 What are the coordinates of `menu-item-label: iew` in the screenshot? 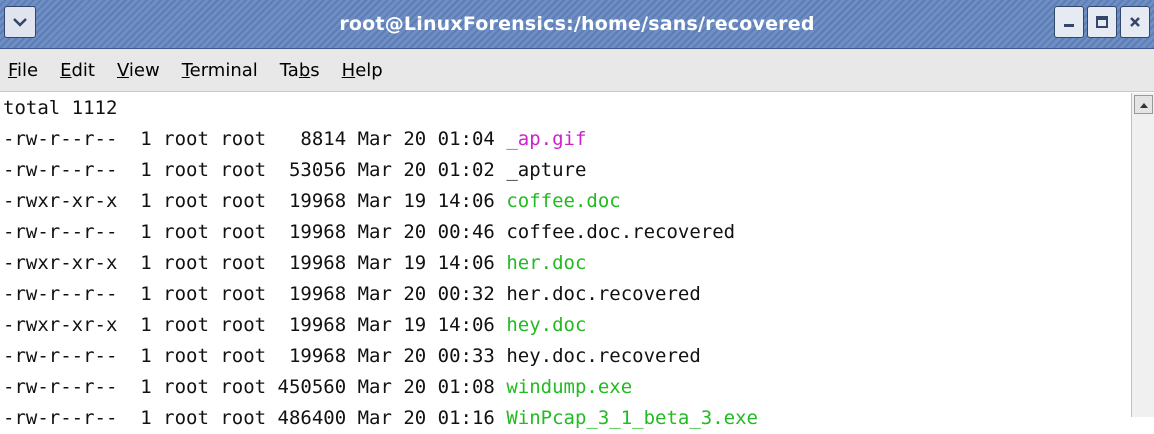 It's located at (144, 70).